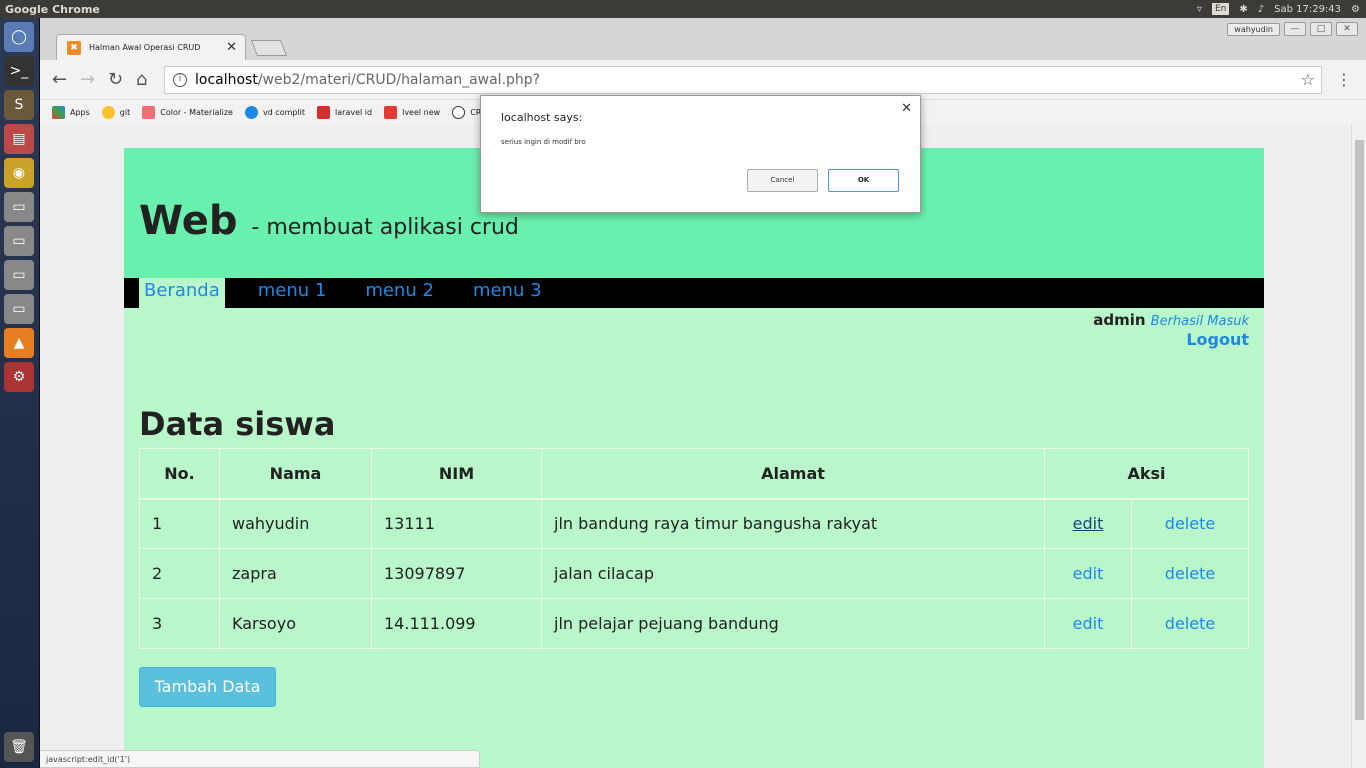  I want to click on bluetooth-icon: ✱, so click(1243, 9).